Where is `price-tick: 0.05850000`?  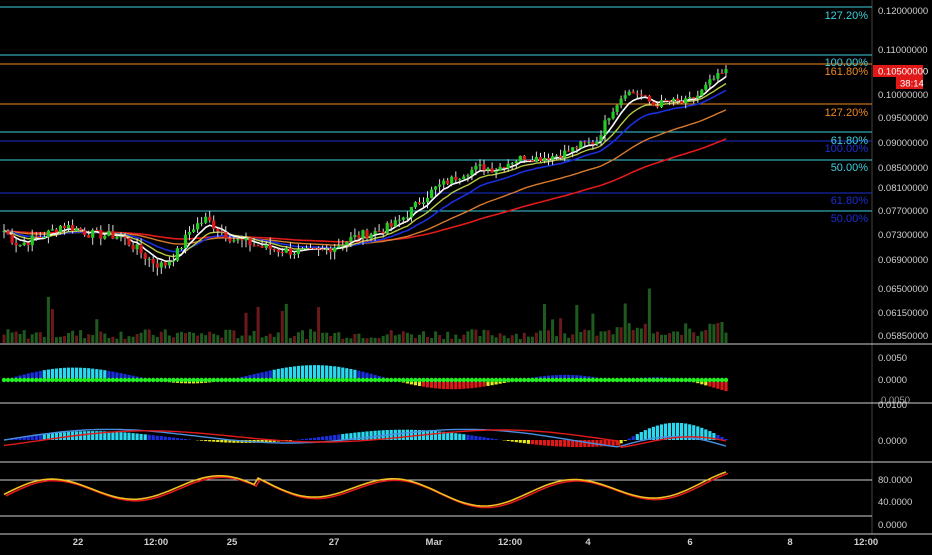
price-tick: 0.05850000 is located at coordinates (903, 336).